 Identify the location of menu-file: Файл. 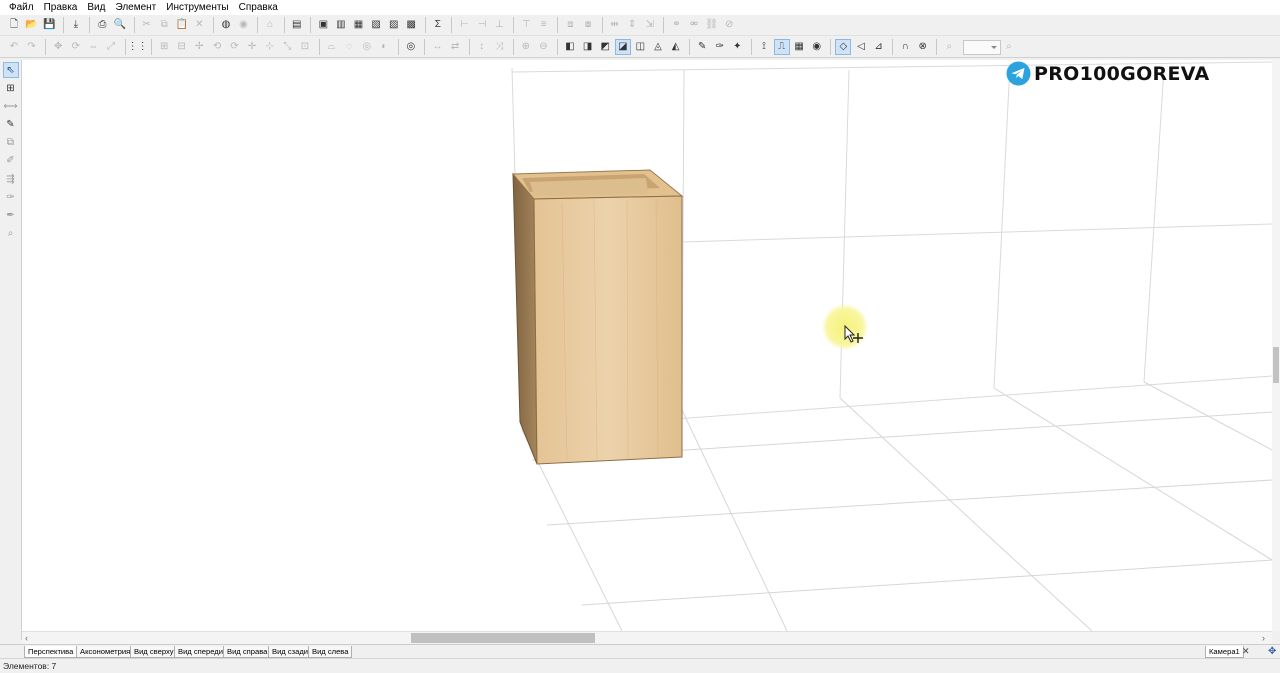
(21, 7).